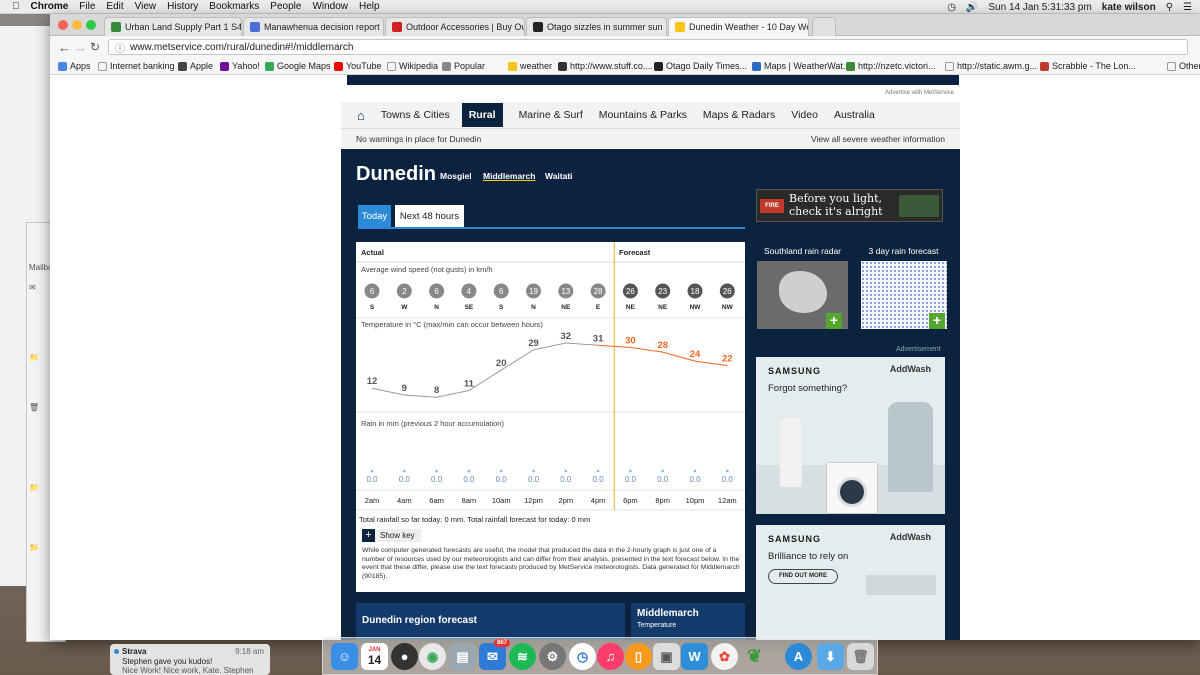  Describe the element at coordinates (77, 25) in the screenshot. I see `minimize-window-button` at that location.